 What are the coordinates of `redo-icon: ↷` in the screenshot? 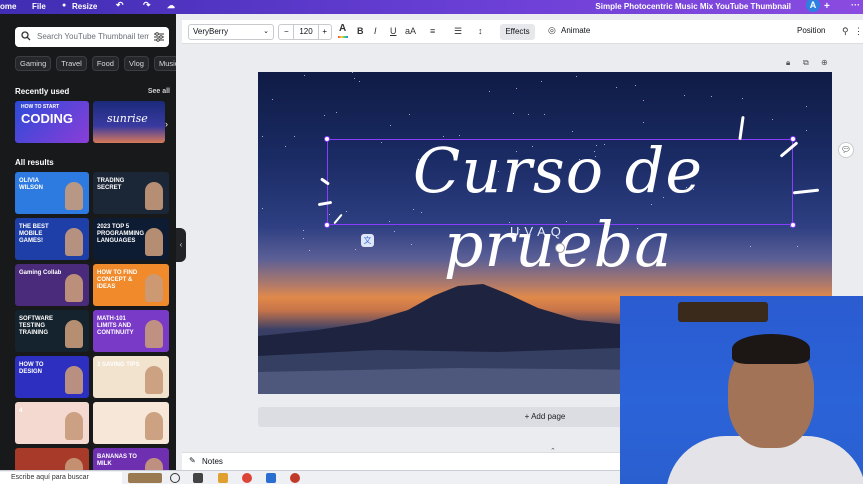 It's located at (147, 5).